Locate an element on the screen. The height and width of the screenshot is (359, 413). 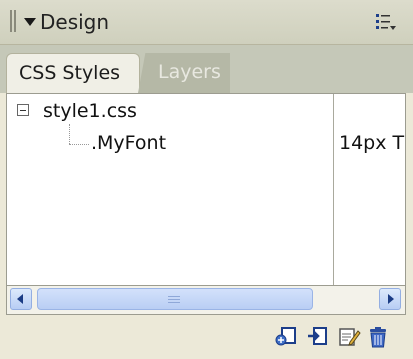
tab-layers: Layers is located at coordinates (184, 73).